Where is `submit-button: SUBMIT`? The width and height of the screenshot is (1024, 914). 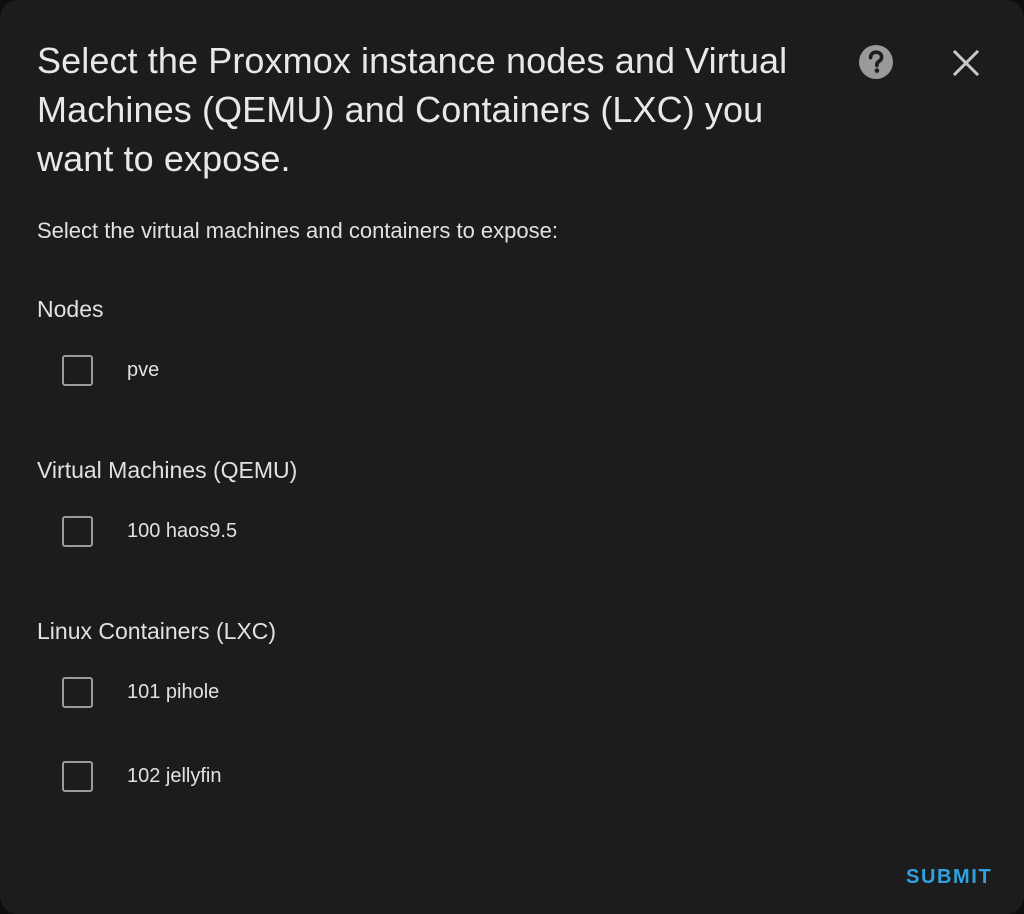
submit-button: SUBMIT is located at coordinates (949, 877).